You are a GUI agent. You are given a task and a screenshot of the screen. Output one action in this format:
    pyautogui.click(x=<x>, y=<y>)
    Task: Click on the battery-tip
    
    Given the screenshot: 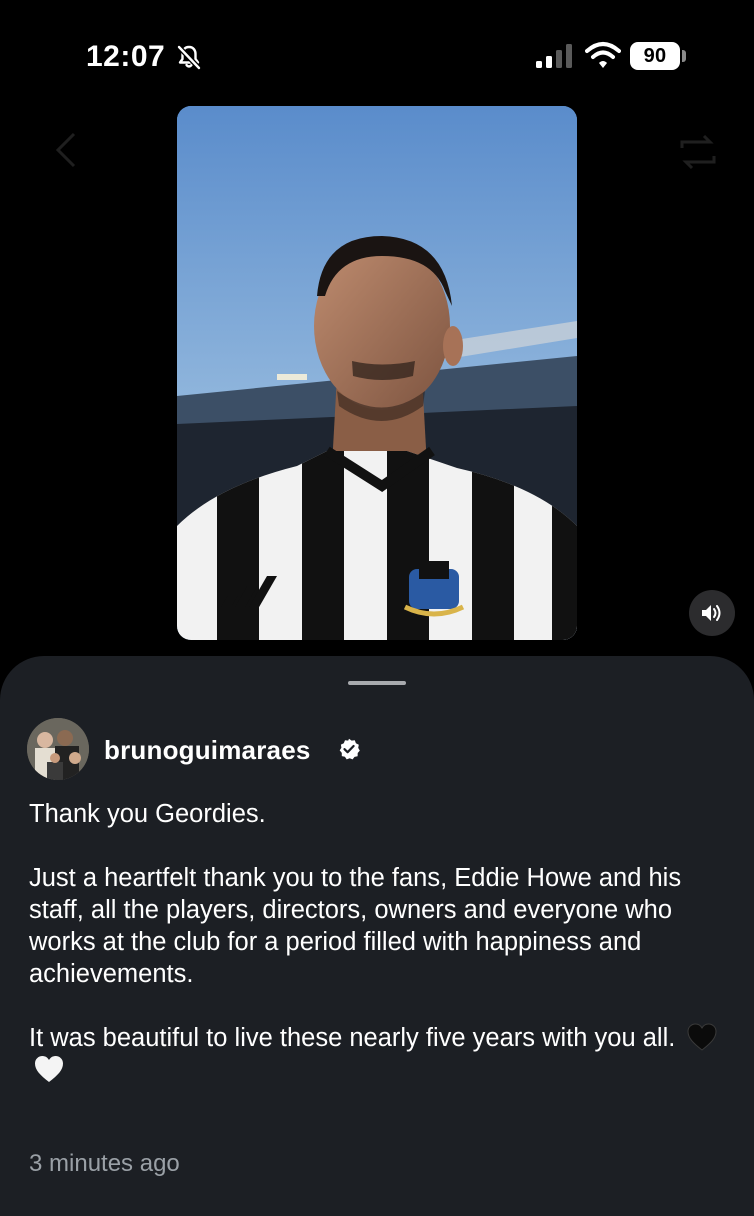 What is the action you would take?
    pyautogui.click(x=684, y=56)
    